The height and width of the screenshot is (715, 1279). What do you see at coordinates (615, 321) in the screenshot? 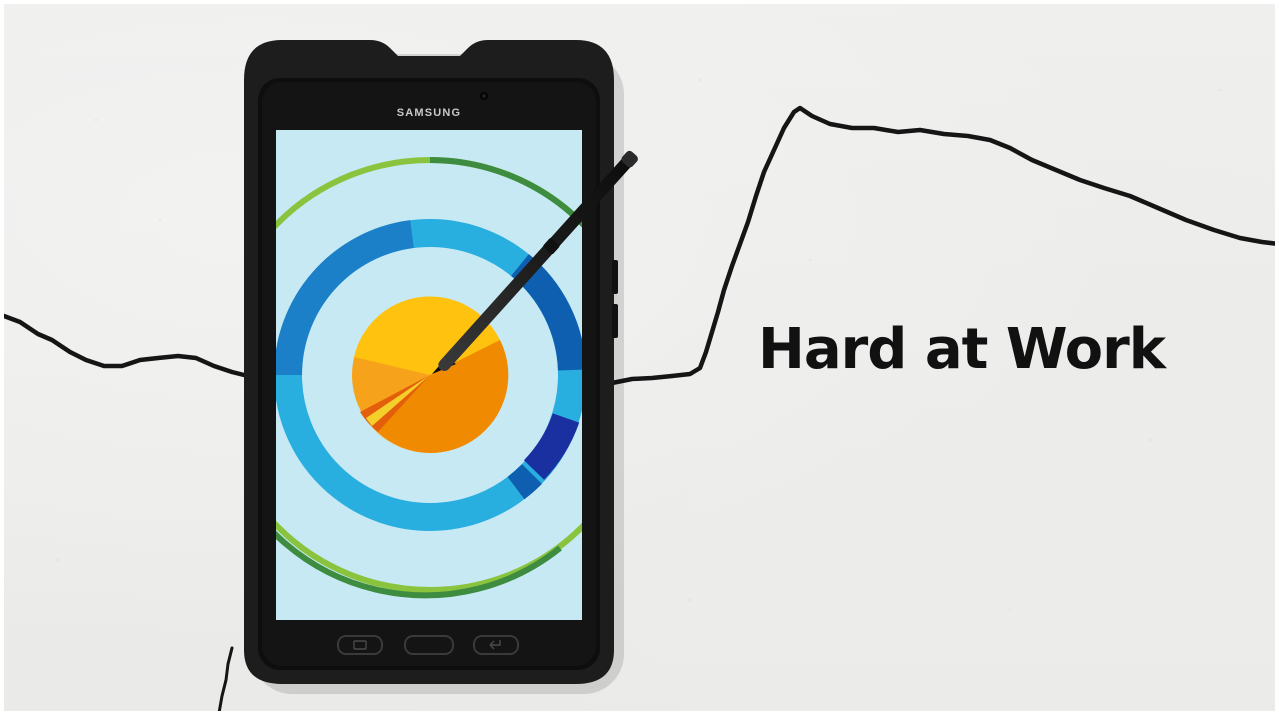
I see `power-button` at bounding box center [615, 321].